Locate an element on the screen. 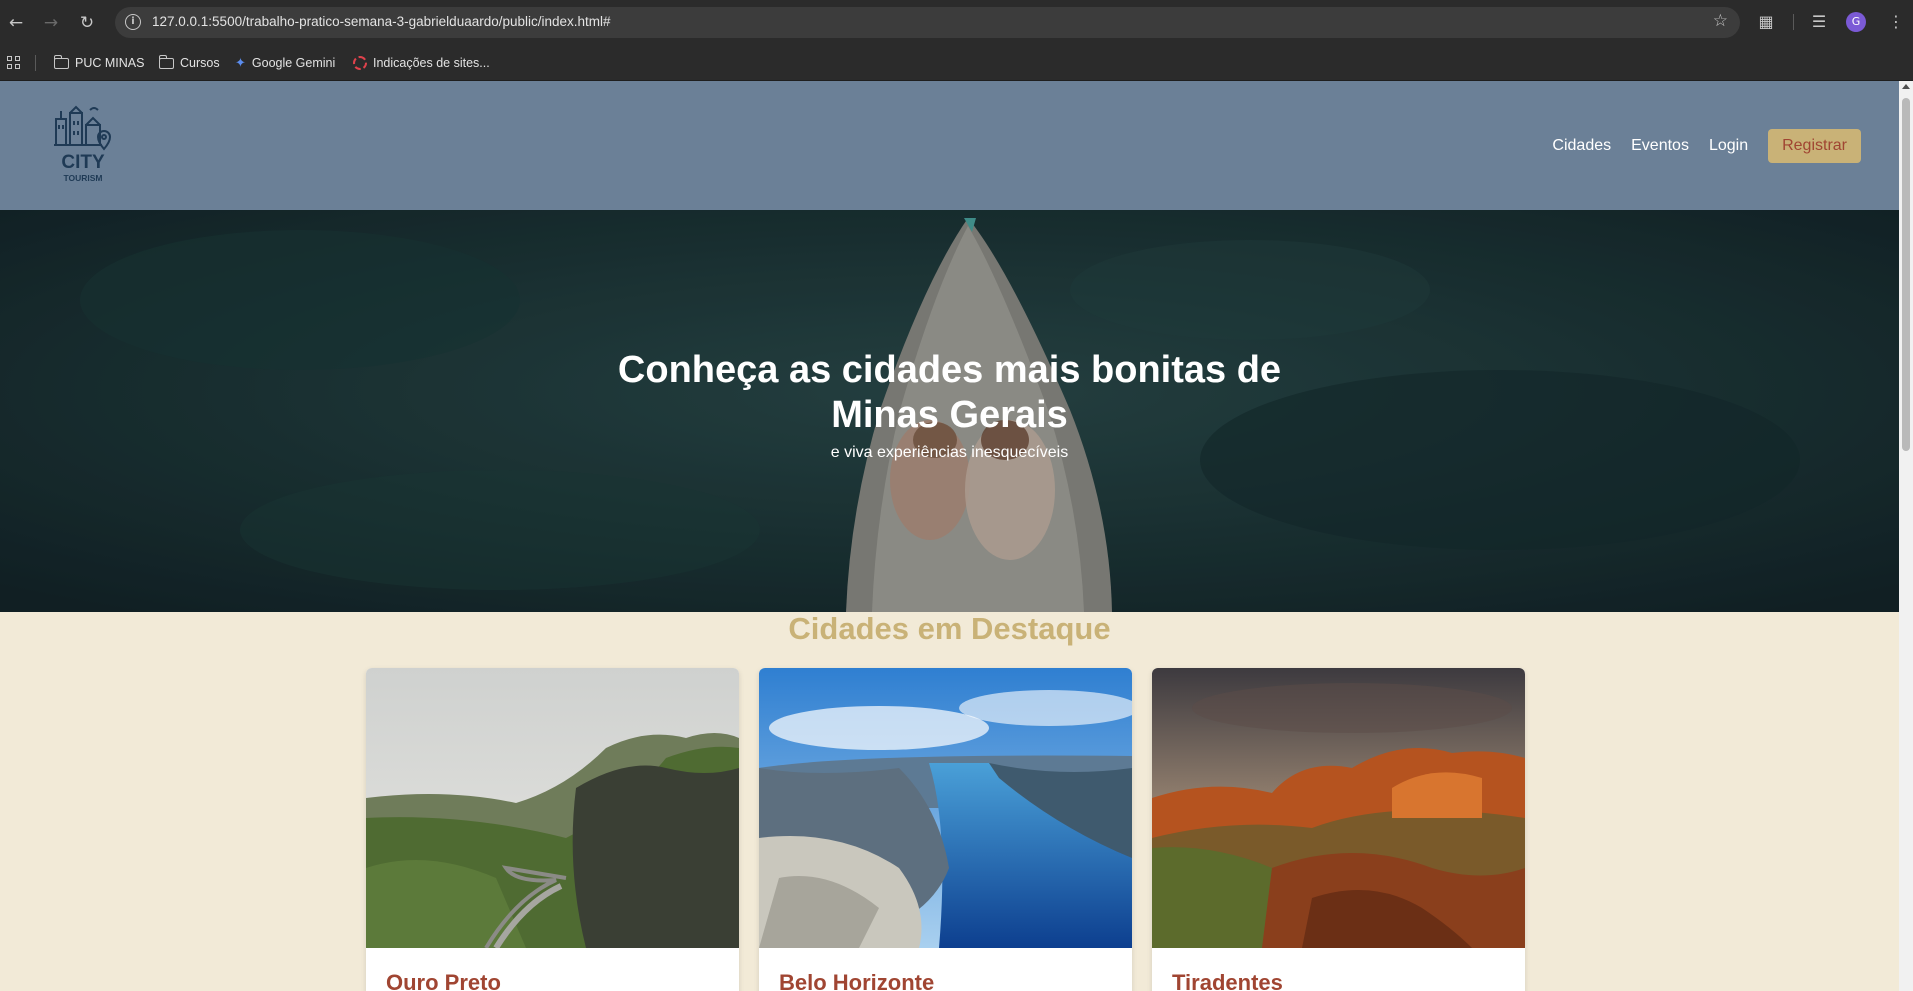  bookmark-label: Cursos is located at coordinates (200, 63).